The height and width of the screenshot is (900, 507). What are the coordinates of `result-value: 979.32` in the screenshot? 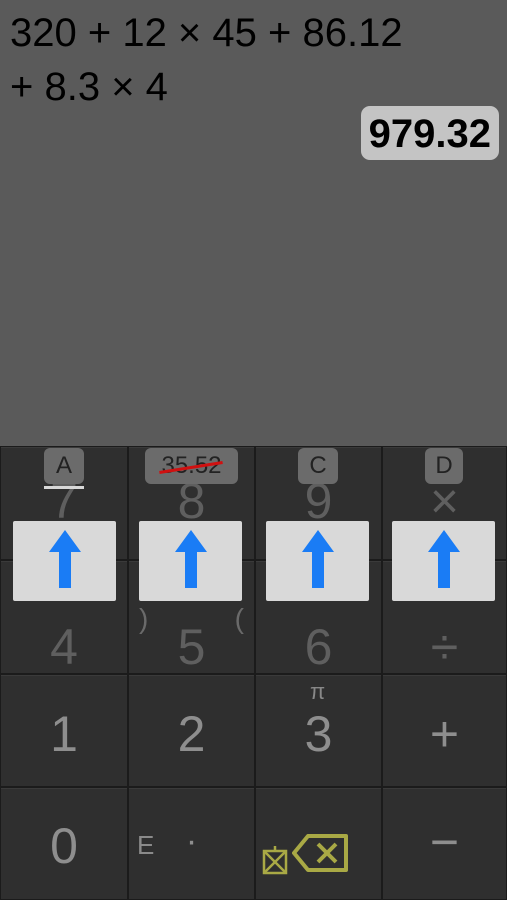 It's located at (429, 133).